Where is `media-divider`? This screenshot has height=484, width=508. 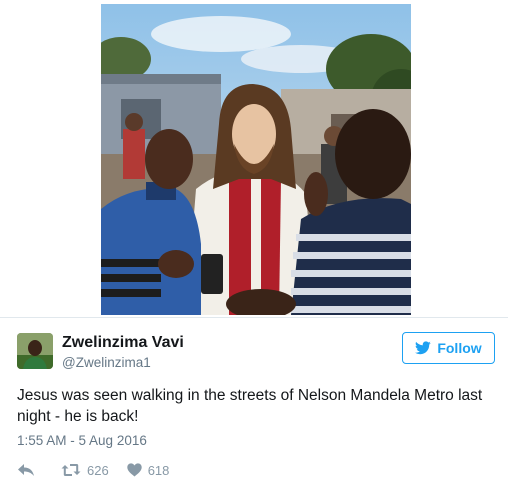 media-divider is located at coordinates (254, 317).